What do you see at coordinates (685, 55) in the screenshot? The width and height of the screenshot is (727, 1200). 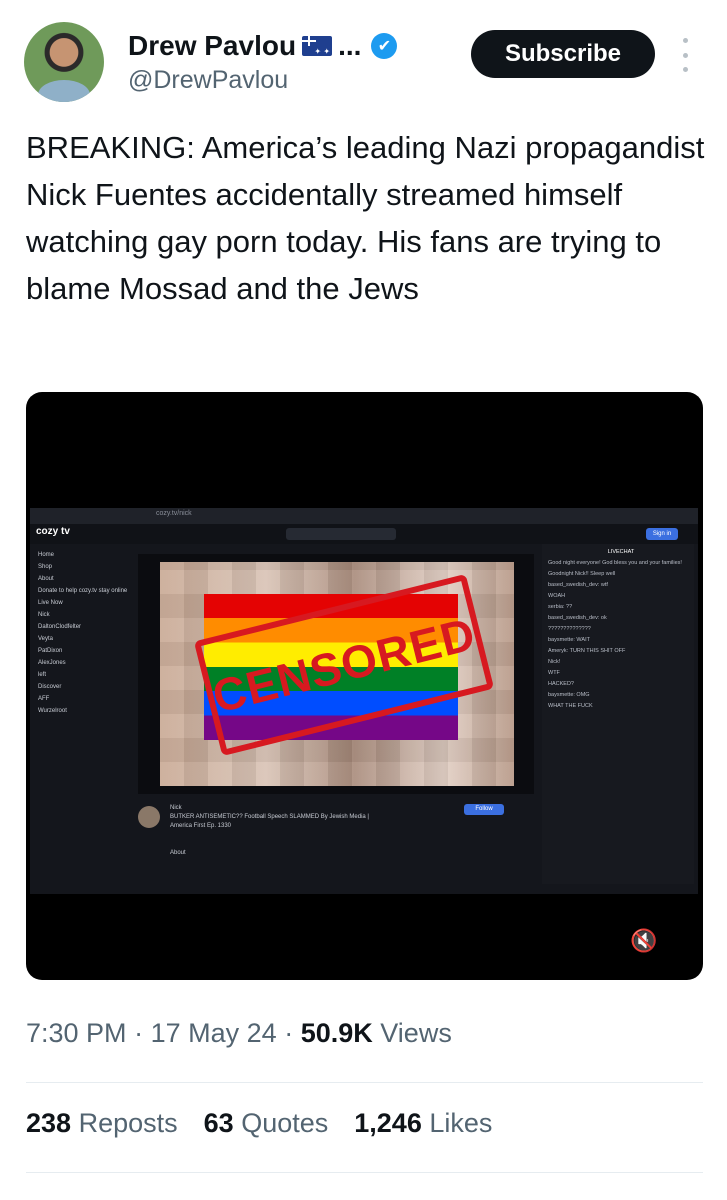 I see `more-options-icon` at bounding box center [685, 55].